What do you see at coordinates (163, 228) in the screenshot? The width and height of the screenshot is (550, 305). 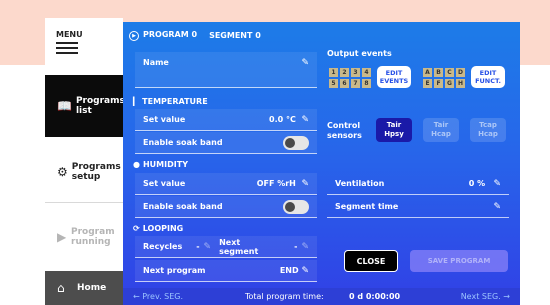 I see `looping-section-label: LOOPING` at bounding box center [163, 228].